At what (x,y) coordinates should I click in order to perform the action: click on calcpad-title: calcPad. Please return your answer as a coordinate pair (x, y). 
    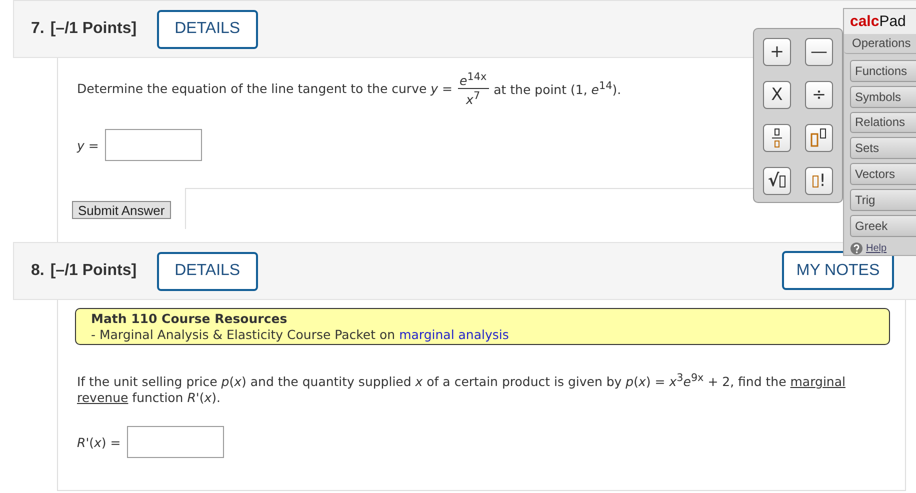
    Looking at the image, I should click on (880, 21).